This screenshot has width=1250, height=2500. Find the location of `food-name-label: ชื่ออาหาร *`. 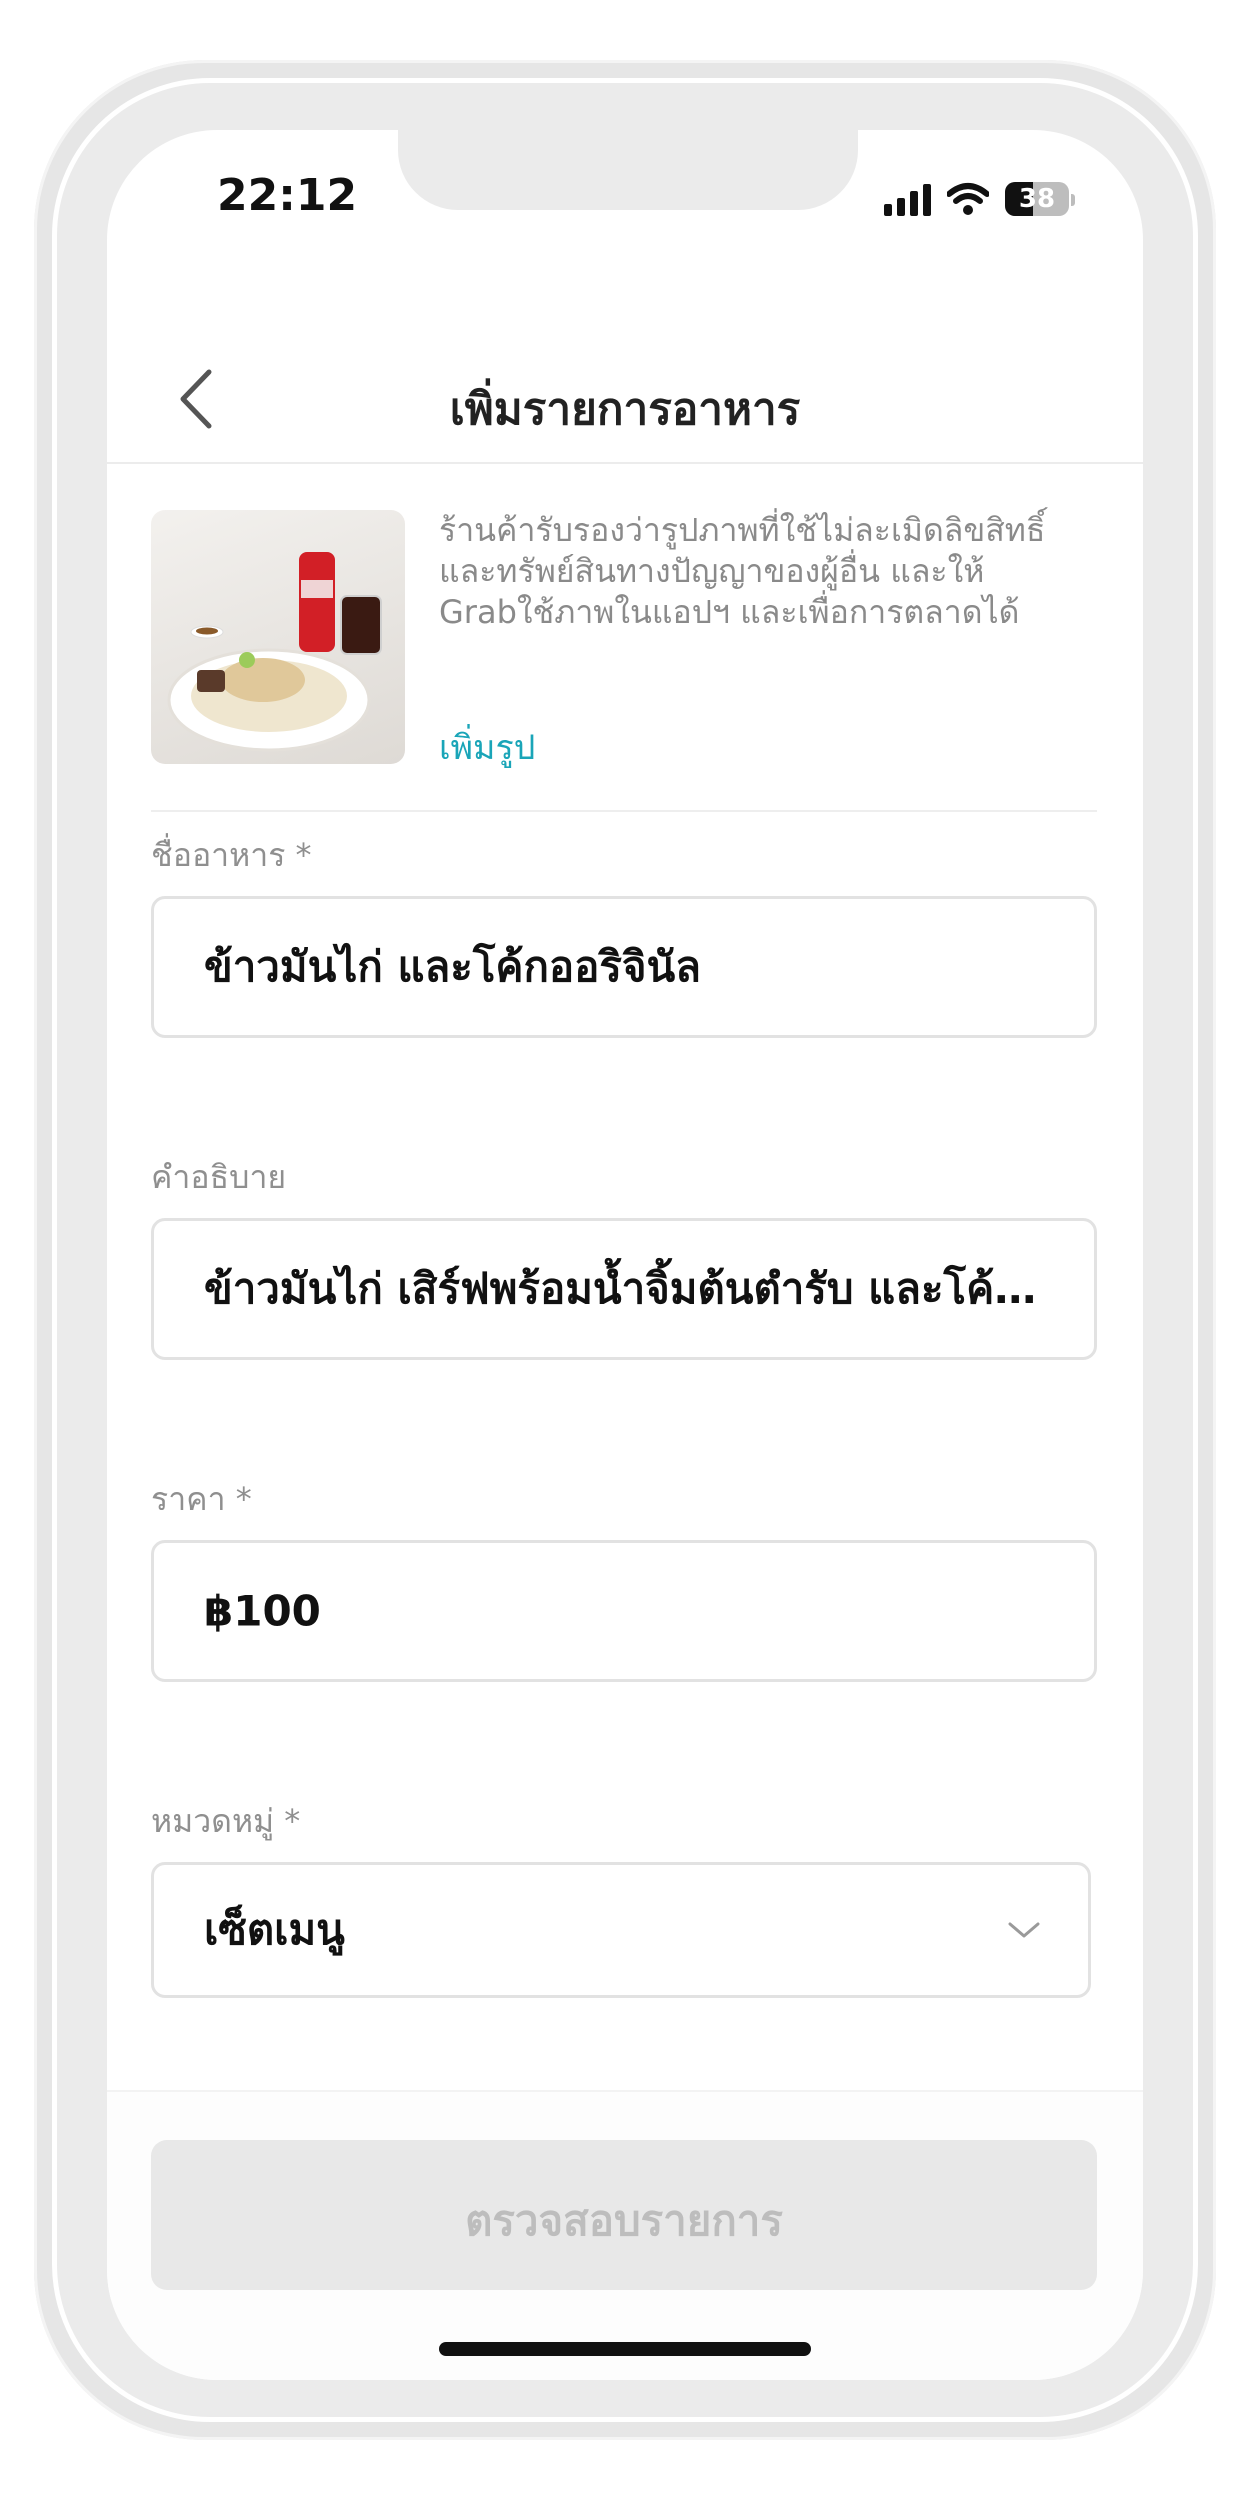

food-name-label: ชื่ออาหาร * is located at coordinates (231, 855).